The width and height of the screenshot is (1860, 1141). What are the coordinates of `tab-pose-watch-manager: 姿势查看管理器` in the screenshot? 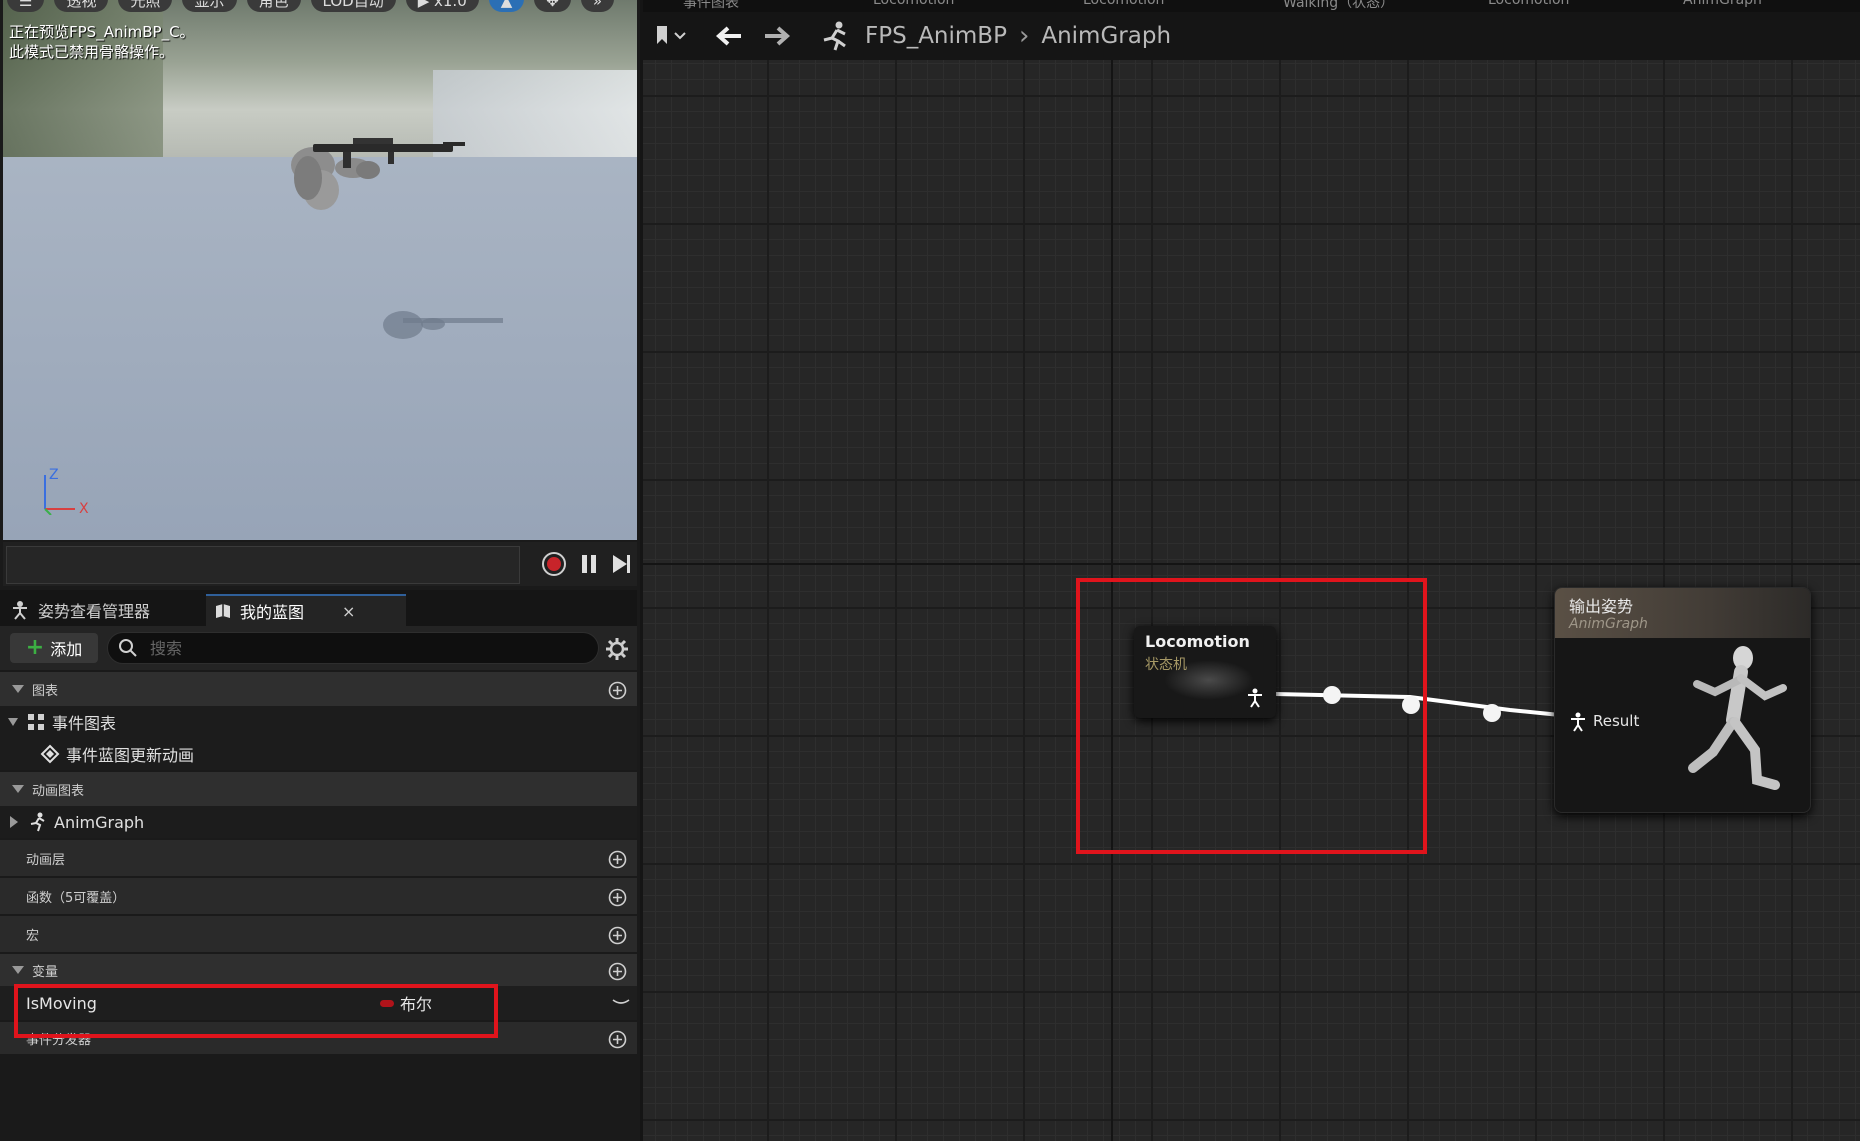 It's located at (80, 610).